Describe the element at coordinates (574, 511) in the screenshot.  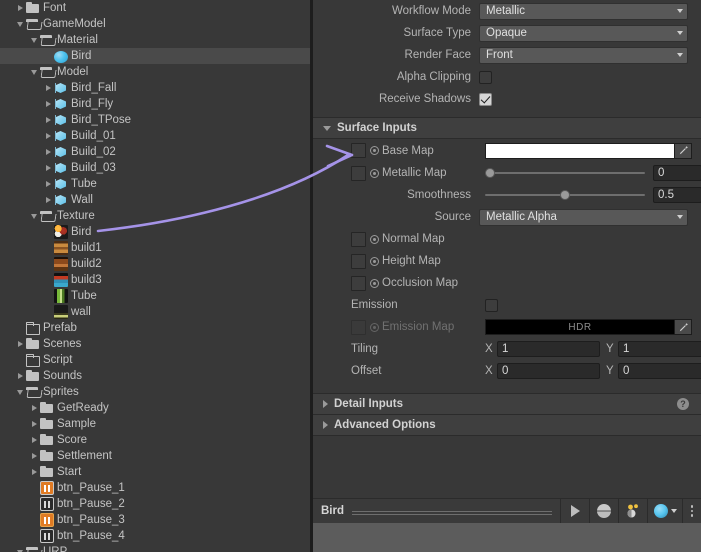
I see `play-button` at that location.